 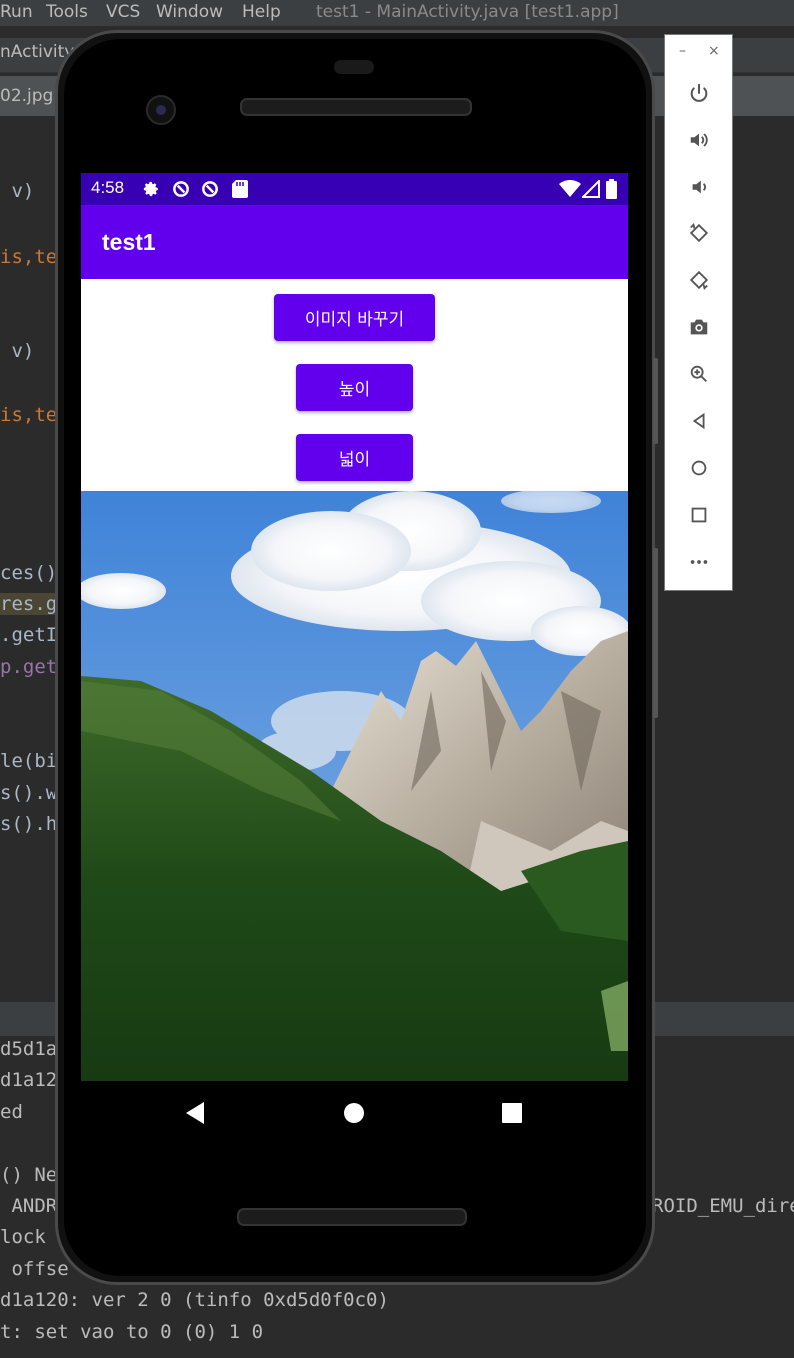 I want to click on ide-window-title: test1 - MainActivity.java [test1.app], so click(x=467, y=12).